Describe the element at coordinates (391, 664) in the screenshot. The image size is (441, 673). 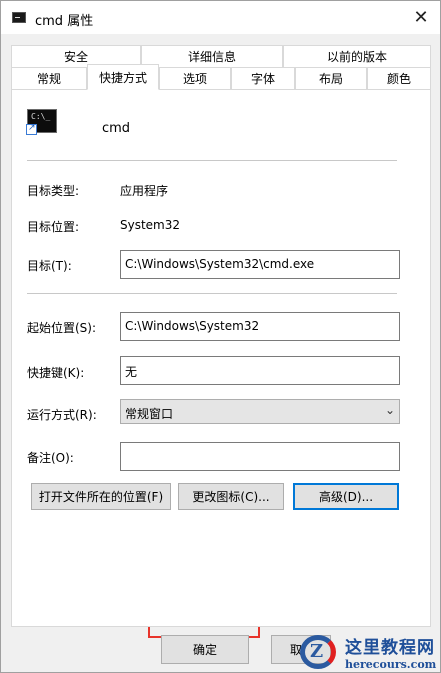
I see `watermark-subtitle: herecours.com` at that location.